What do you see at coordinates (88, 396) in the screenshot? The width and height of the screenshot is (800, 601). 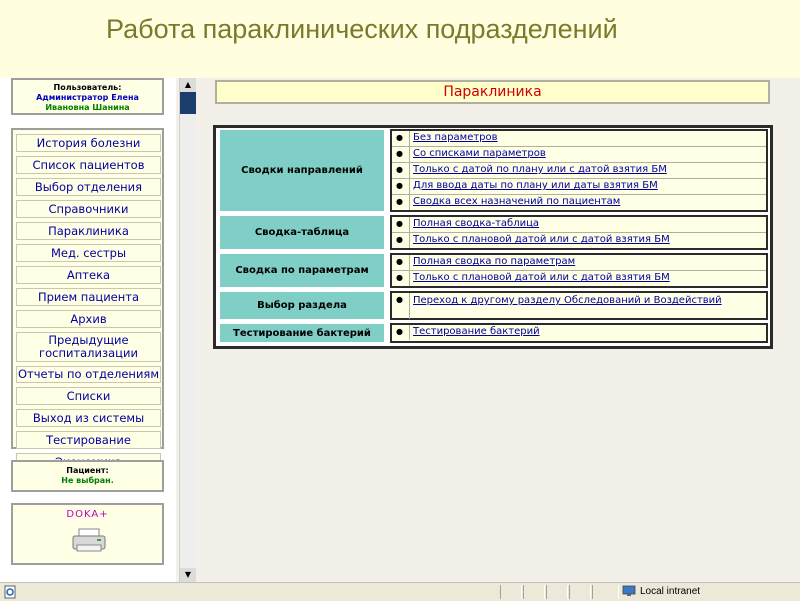 I see `menu-item-lists: Списки` at bounding box center [88, 396].